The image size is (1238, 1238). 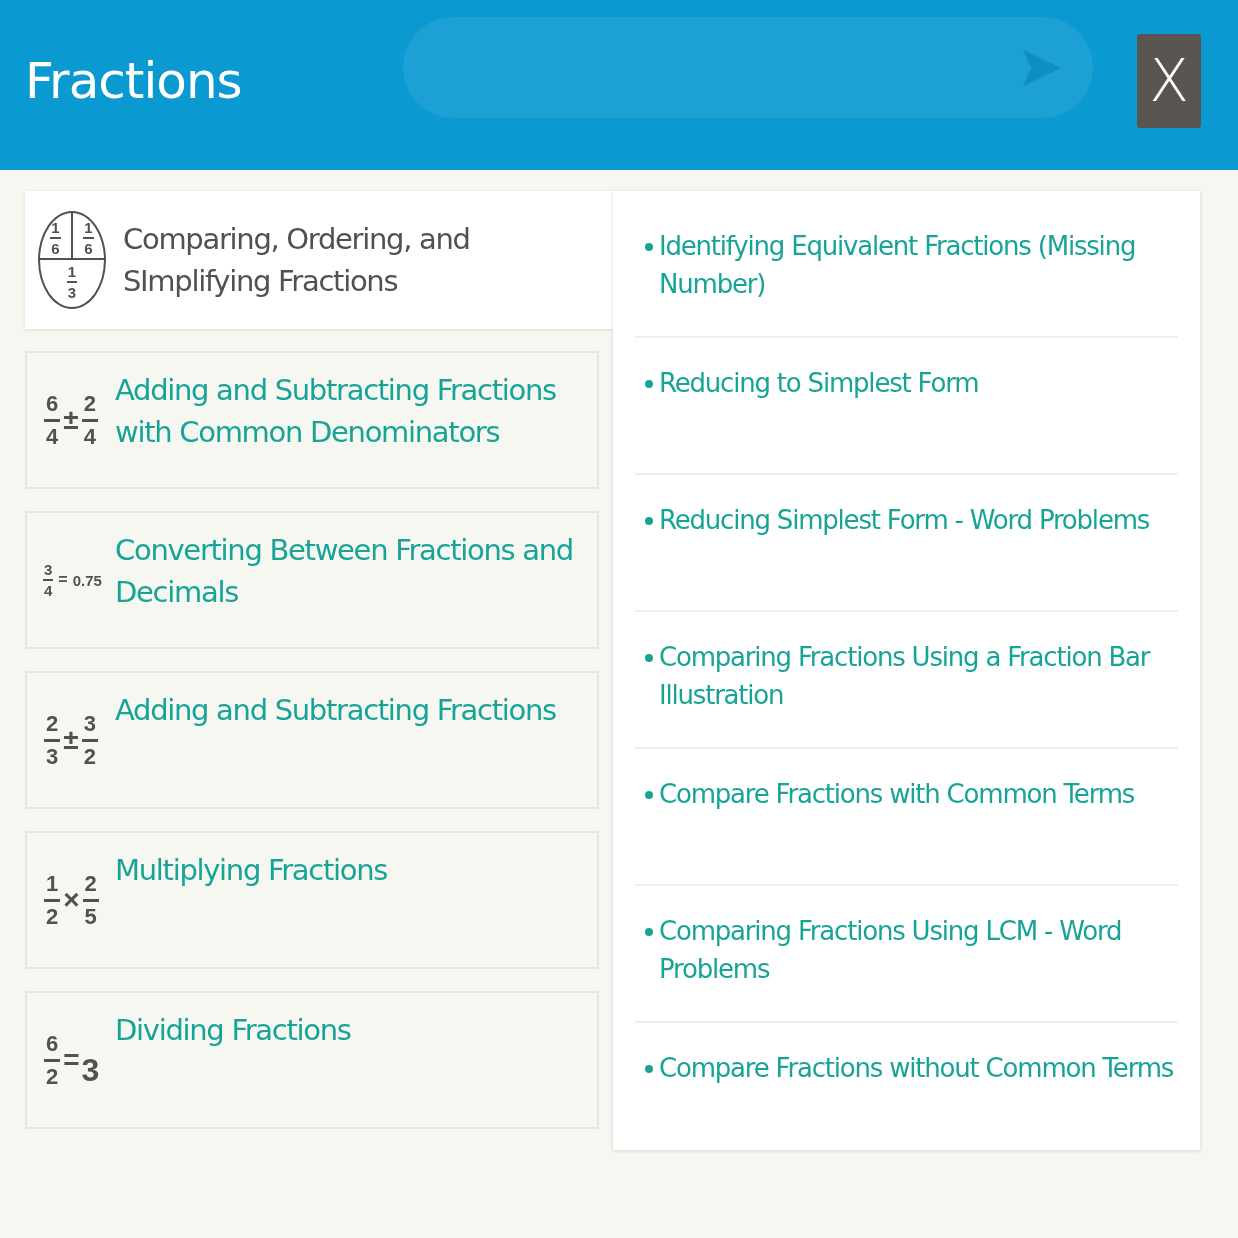 I want to click on topic-title: Dividing Fractions, so click(x=233, y=1030).